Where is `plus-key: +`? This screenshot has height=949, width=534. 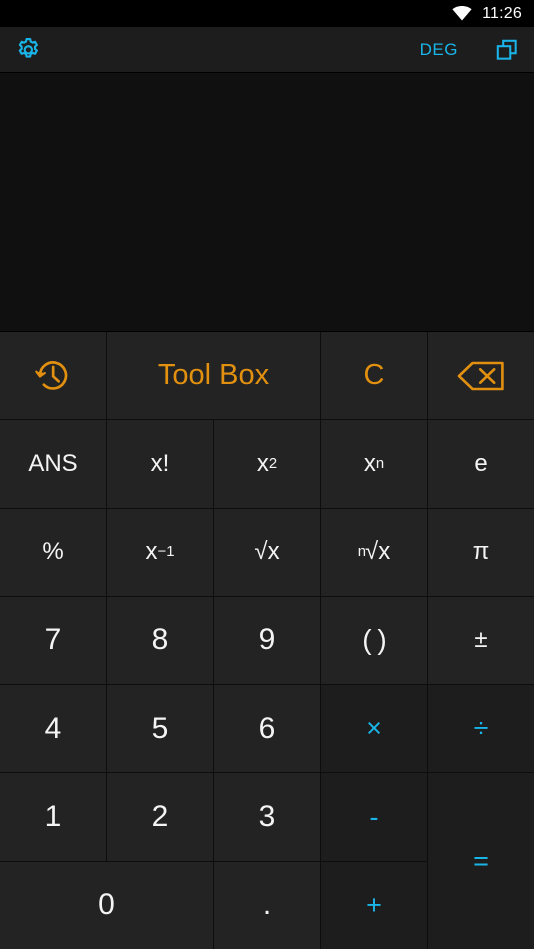
plus-key: + is located at coordinates (374, 905).